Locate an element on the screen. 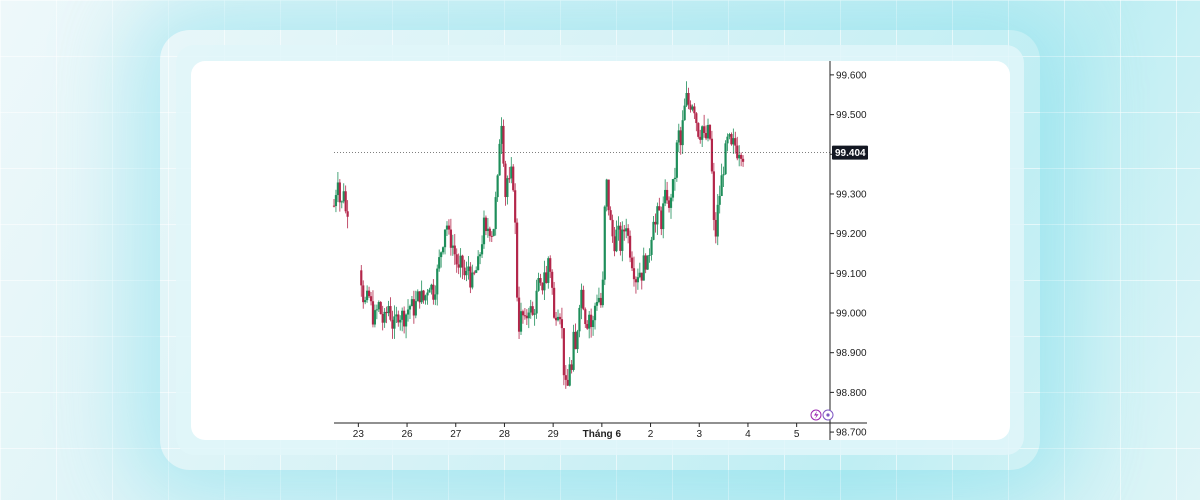 This screenshot has width=1200, height=500. y-tick-label: 99.200 is located at coordinates (851, 234).